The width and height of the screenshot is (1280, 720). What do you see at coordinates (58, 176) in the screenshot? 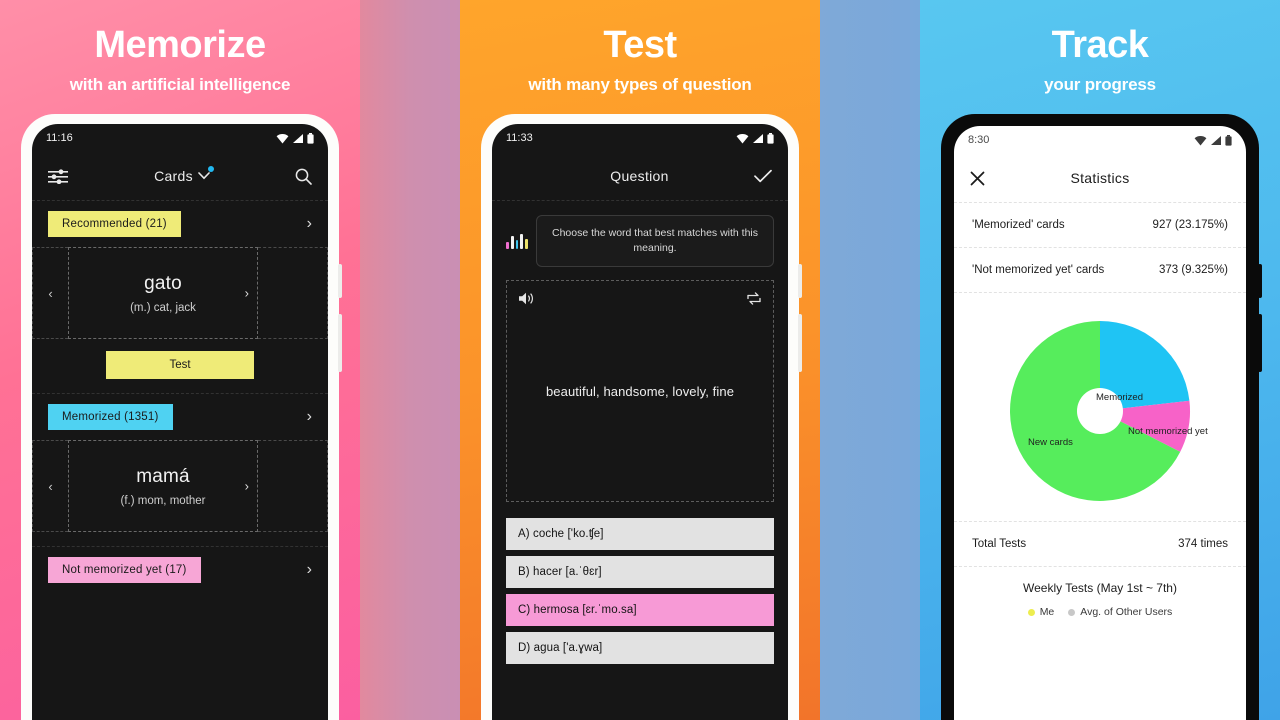
I see `tune-icon` at bounding box center [58, 176].